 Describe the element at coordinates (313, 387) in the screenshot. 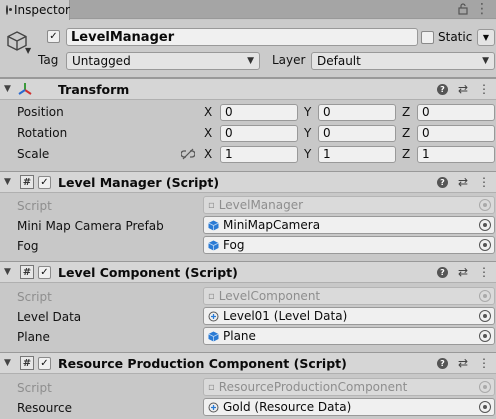

I see `script-value: ResourceProductionComponent` at that location.